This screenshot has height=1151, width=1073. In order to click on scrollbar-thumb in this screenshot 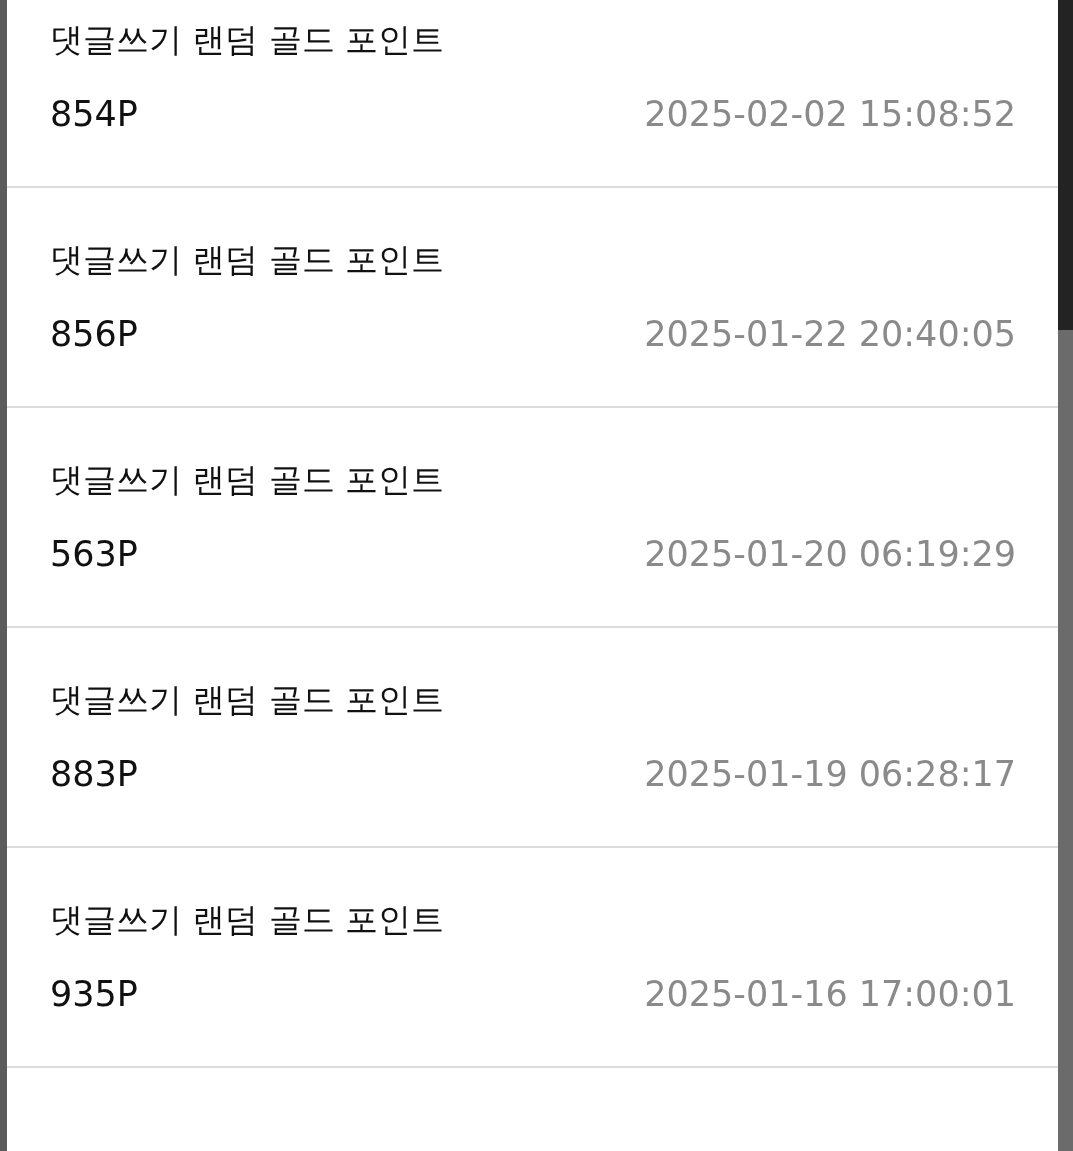, I will do `click(1065, 165)`.